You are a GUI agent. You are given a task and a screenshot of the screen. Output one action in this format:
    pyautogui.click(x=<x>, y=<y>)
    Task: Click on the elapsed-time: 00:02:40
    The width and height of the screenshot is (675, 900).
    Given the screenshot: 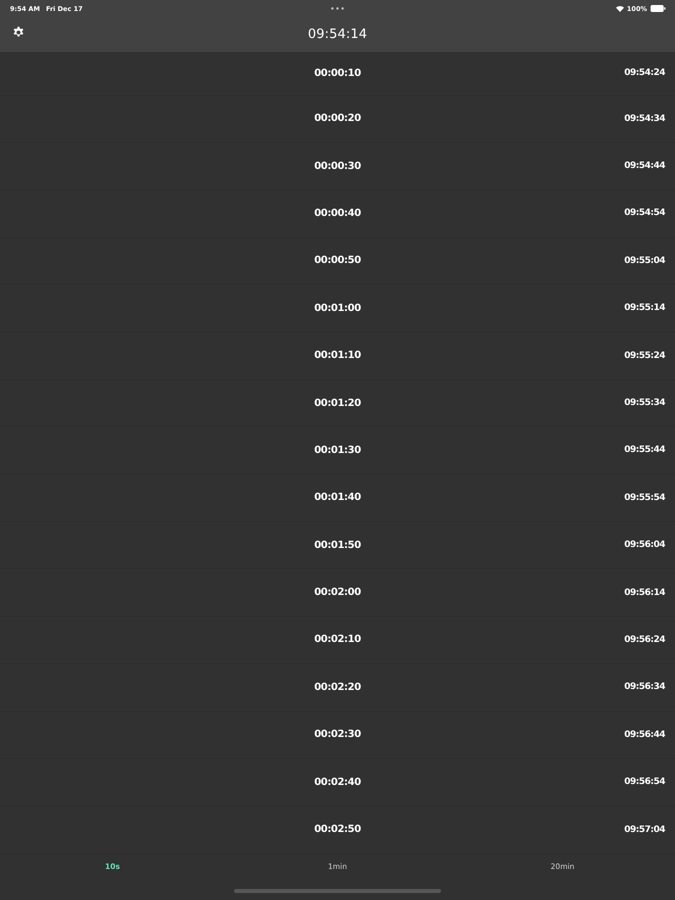 What is the action you would take?
    pyautogui.click(x=337, y=782)
    